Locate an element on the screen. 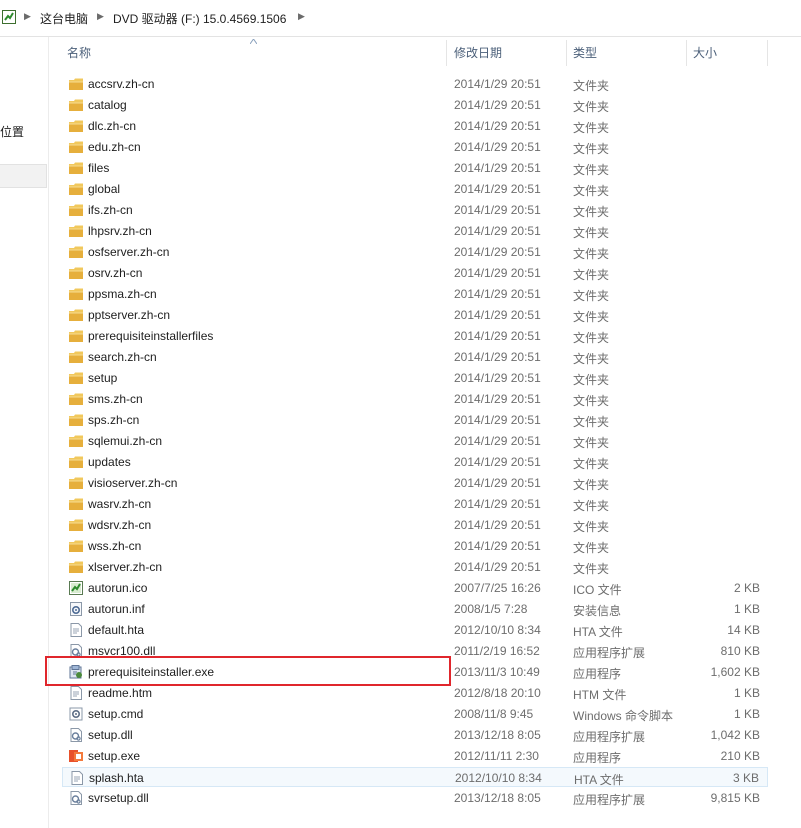 The image size is (801, 828). file-name: pptserver.zh-cn is located at coordinates (129, 315).